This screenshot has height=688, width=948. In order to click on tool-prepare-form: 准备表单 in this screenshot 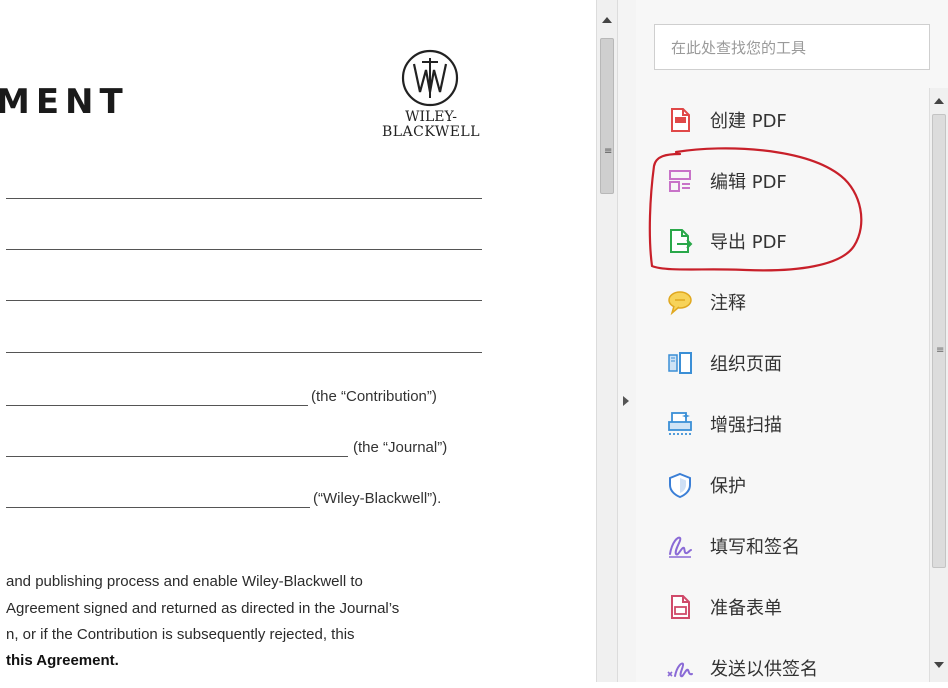, I will do `click(786, 607)`.